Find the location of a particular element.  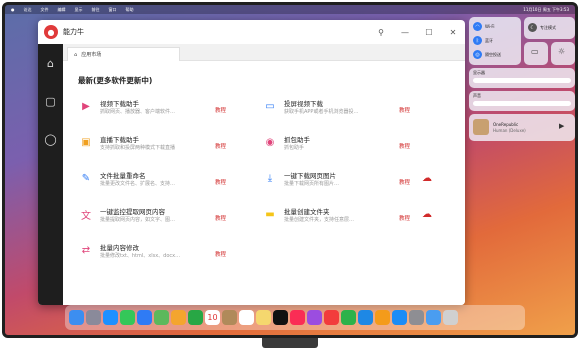

appstore-icon is located at coordinates (399, 317).